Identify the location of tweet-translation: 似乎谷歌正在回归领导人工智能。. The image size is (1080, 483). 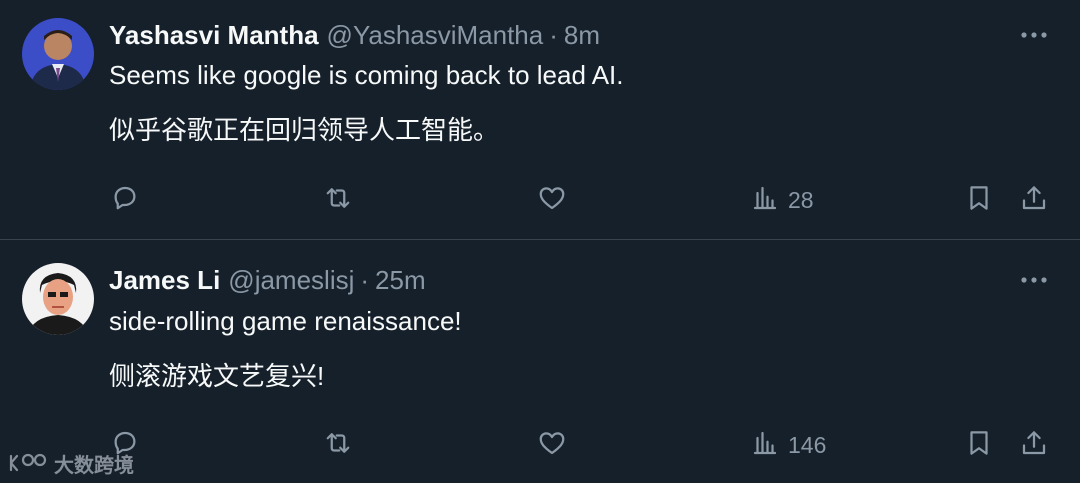
(304, 130).